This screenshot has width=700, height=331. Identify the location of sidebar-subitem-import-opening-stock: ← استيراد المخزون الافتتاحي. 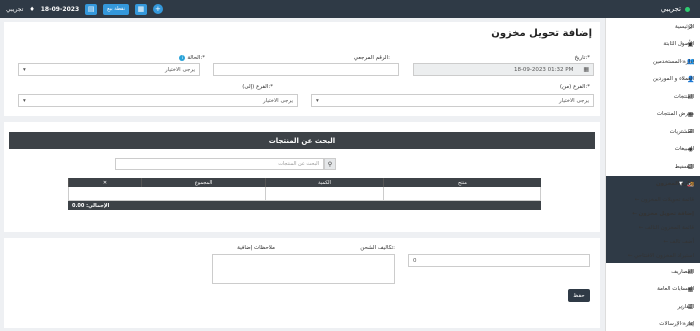
(653, 256).